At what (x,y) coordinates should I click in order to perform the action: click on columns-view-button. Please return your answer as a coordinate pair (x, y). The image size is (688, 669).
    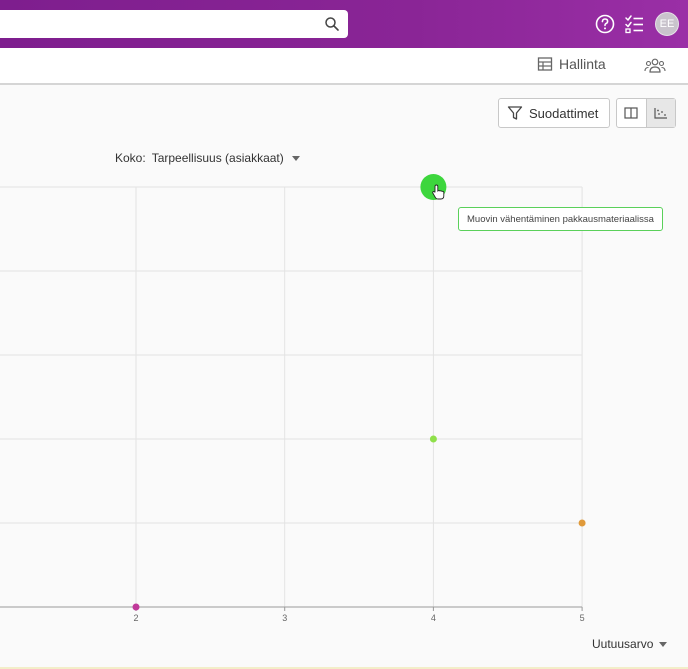
    Looking at the image, I should click on (631, 113).